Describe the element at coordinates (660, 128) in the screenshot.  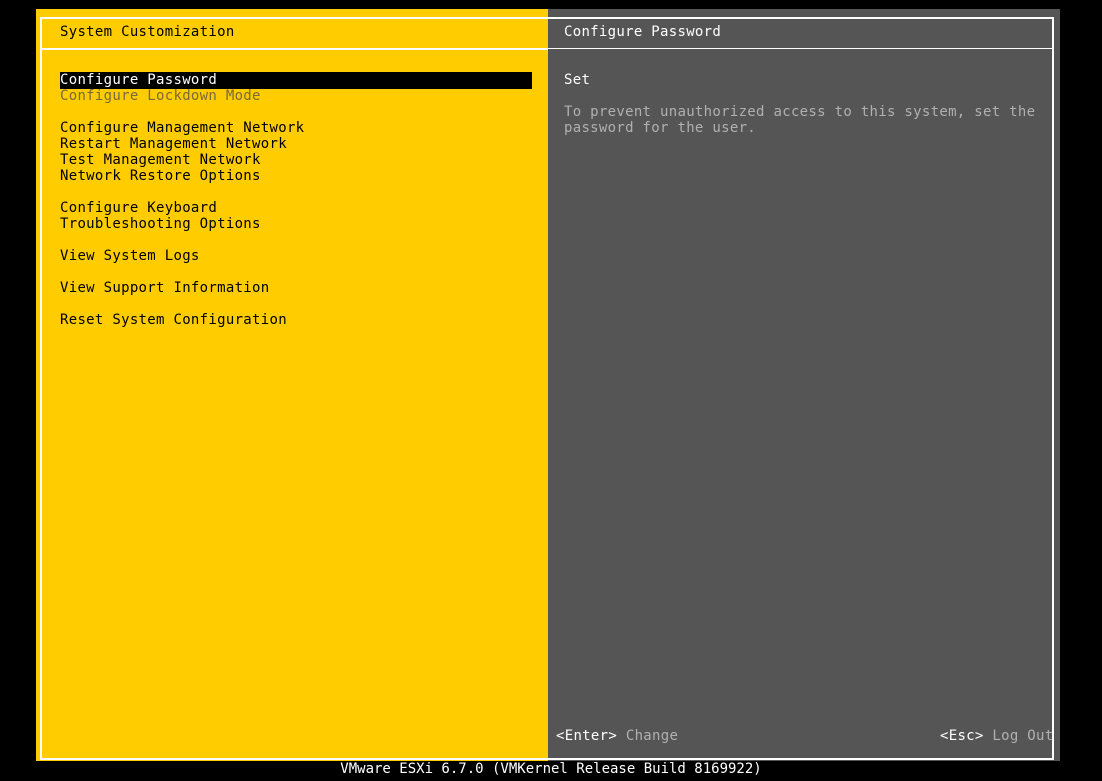
I see `description-line-2: password for the user.` at that location.